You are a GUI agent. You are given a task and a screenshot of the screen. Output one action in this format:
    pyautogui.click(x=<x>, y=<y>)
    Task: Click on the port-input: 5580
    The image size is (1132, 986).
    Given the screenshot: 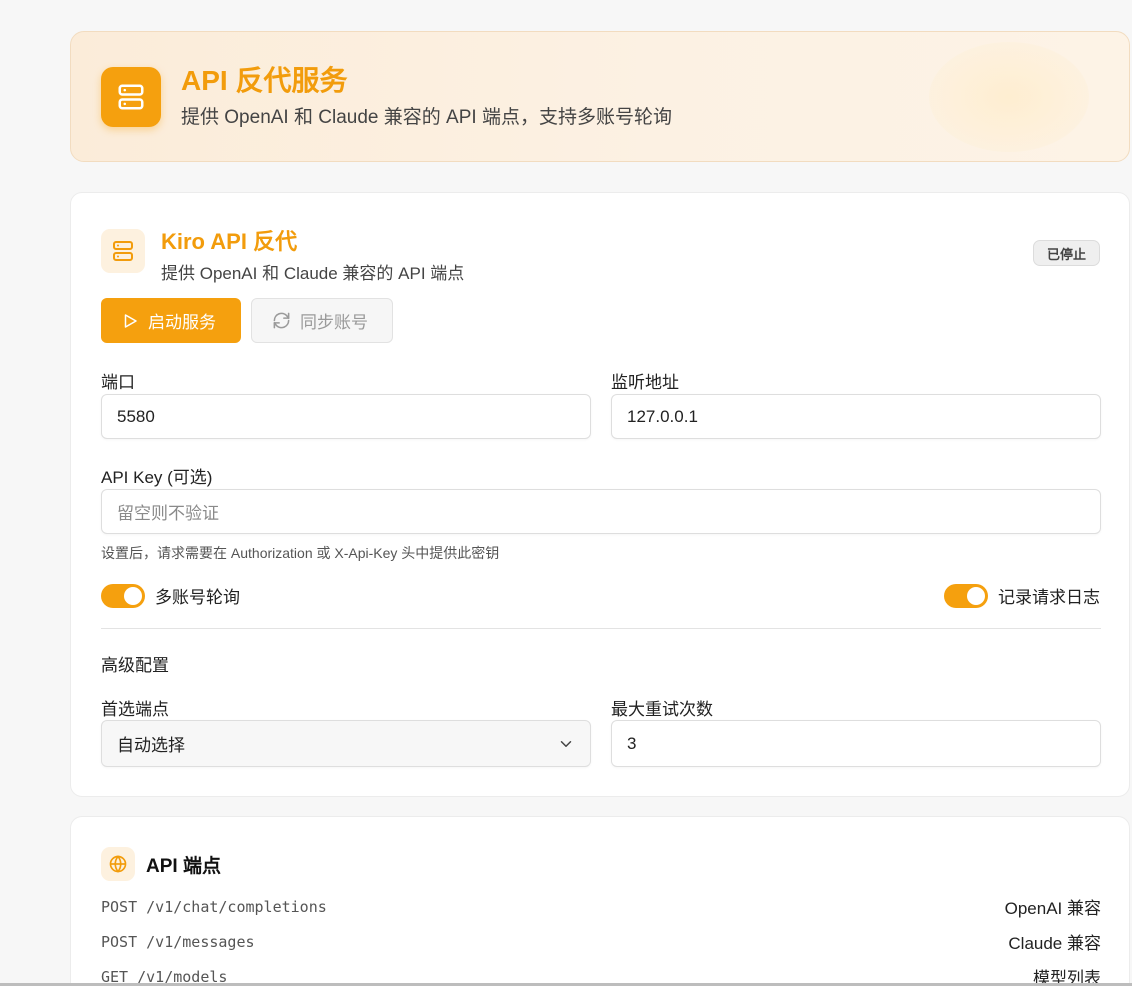 What is the action you would take?
    pyautogui.click(x=346, y=416)
    